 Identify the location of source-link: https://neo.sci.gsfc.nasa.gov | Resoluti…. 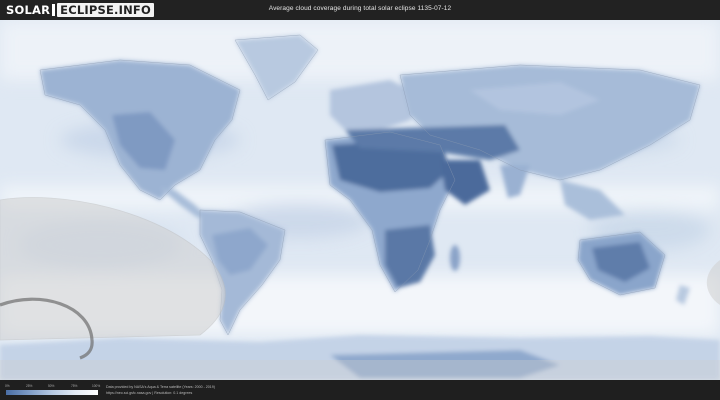
(149, 393).